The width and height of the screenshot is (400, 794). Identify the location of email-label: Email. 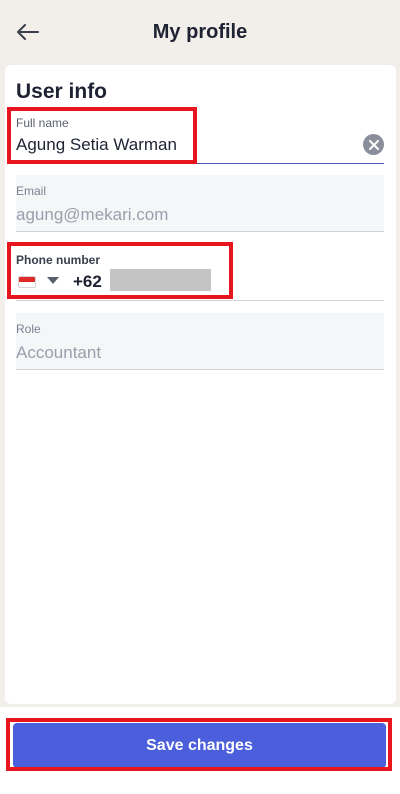
(31, 191).